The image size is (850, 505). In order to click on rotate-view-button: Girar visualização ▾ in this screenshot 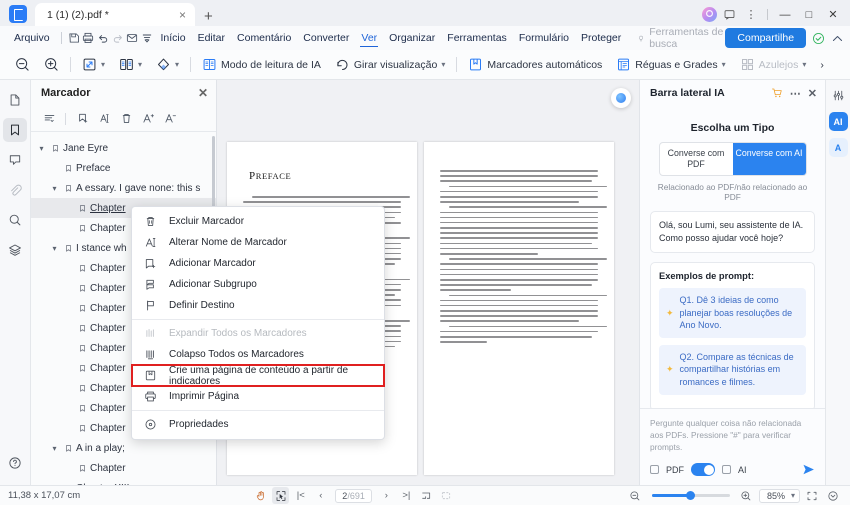, I will do `click(390, 65)`.